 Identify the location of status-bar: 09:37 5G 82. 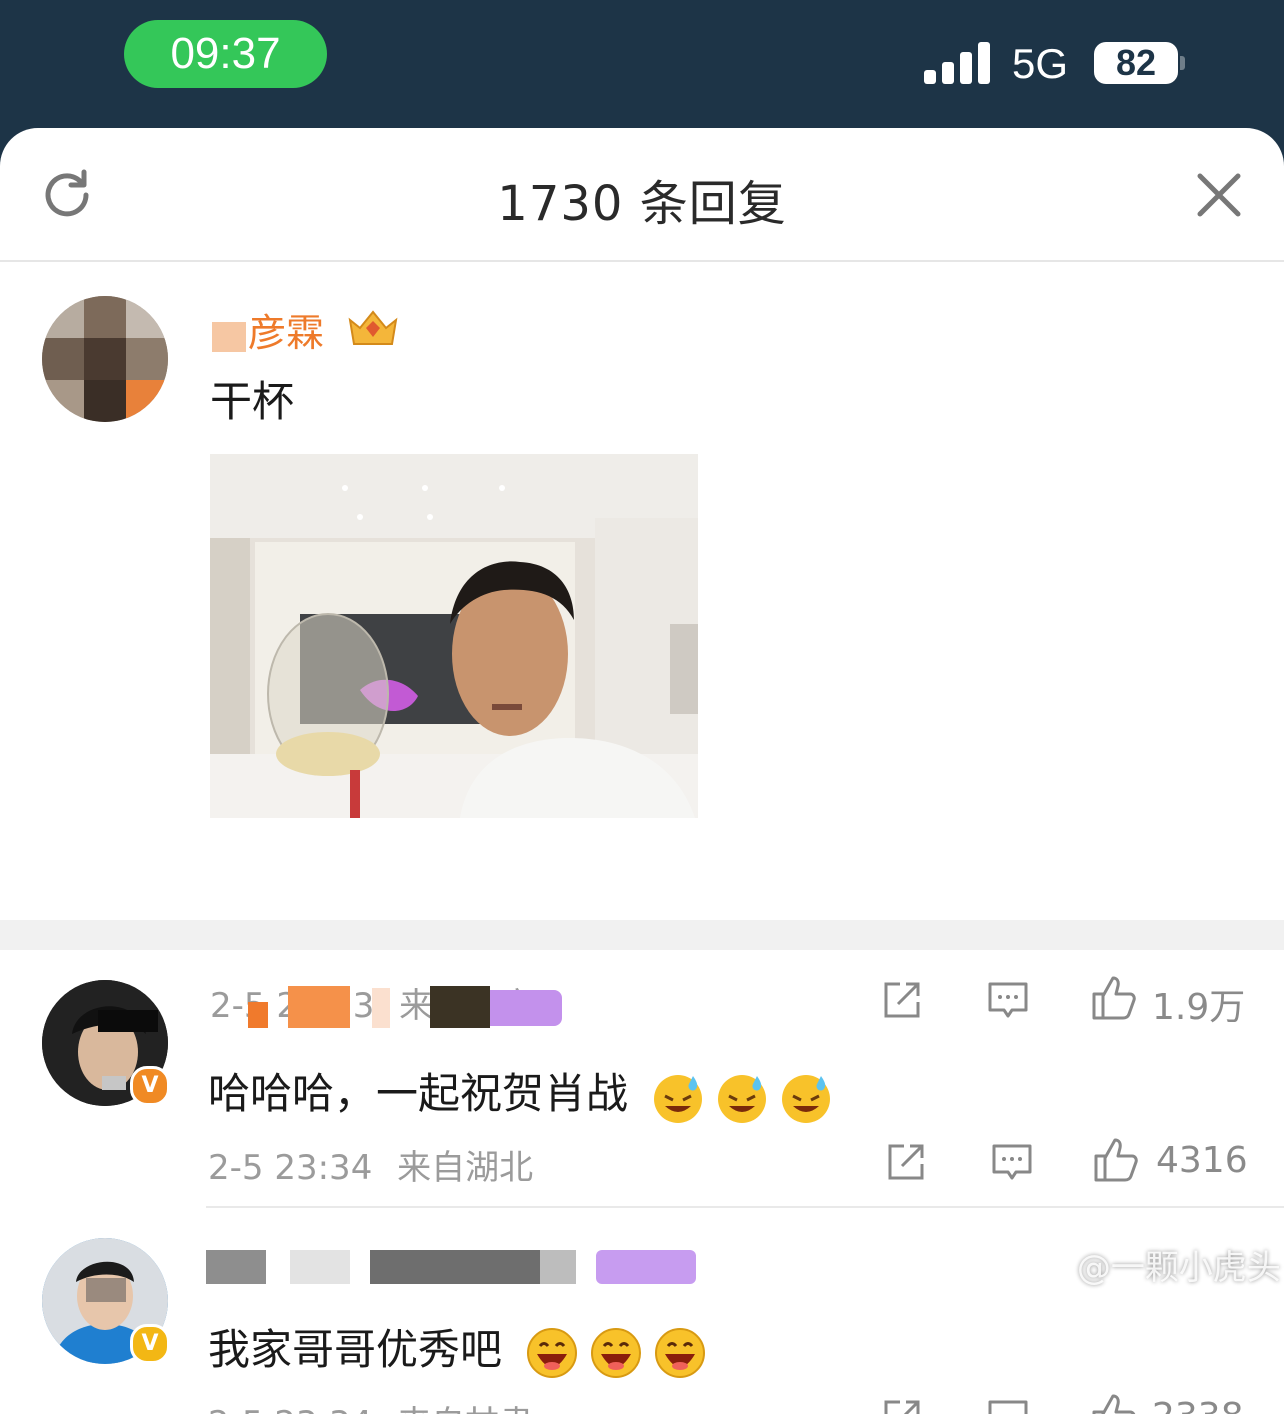
(642, 65).